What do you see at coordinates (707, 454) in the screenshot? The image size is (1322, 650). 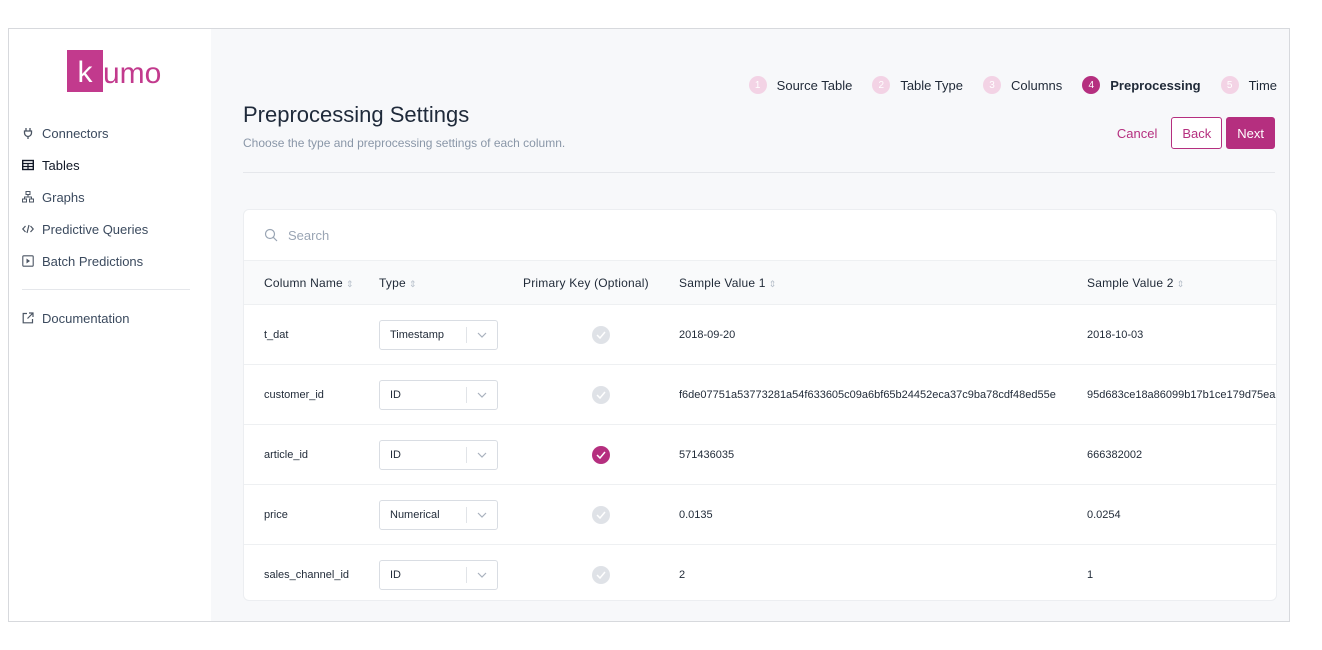 I see `sample-value-1-cell: 571436035` at bounding box center [707, 454].